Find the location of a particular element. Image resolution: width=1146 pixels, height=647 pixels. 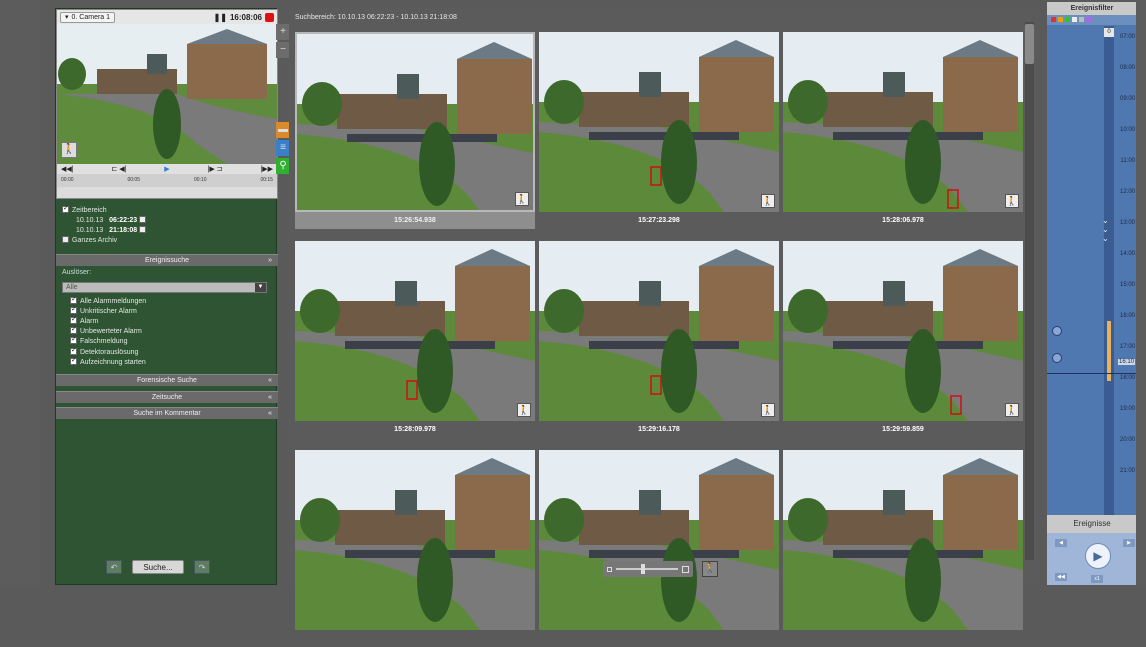

zoom-slider is located at coordinates (648, 569).